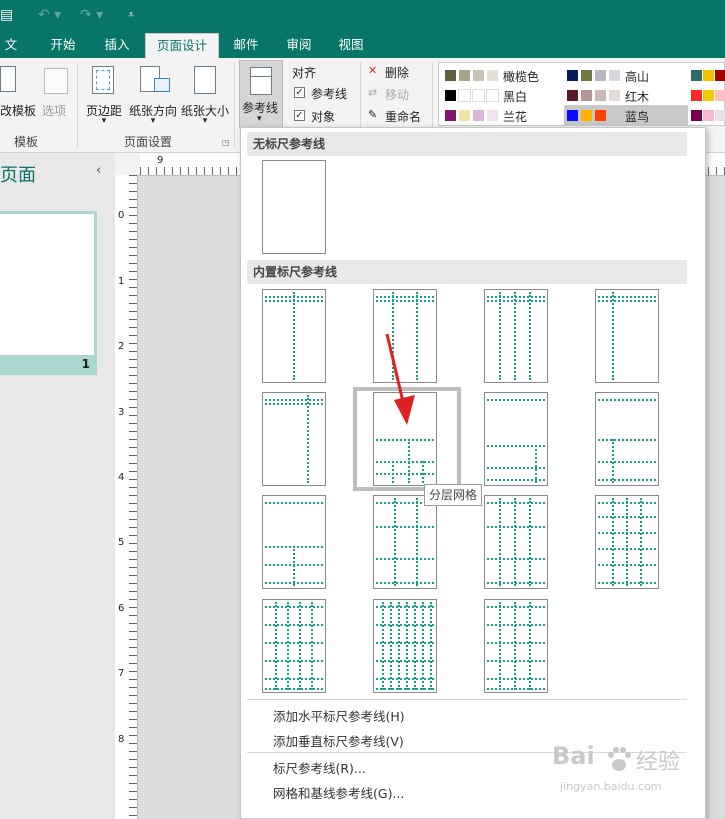 The height and width of the screenshot is (819, 725). I want to click on paw-icon, so click(619, 759).